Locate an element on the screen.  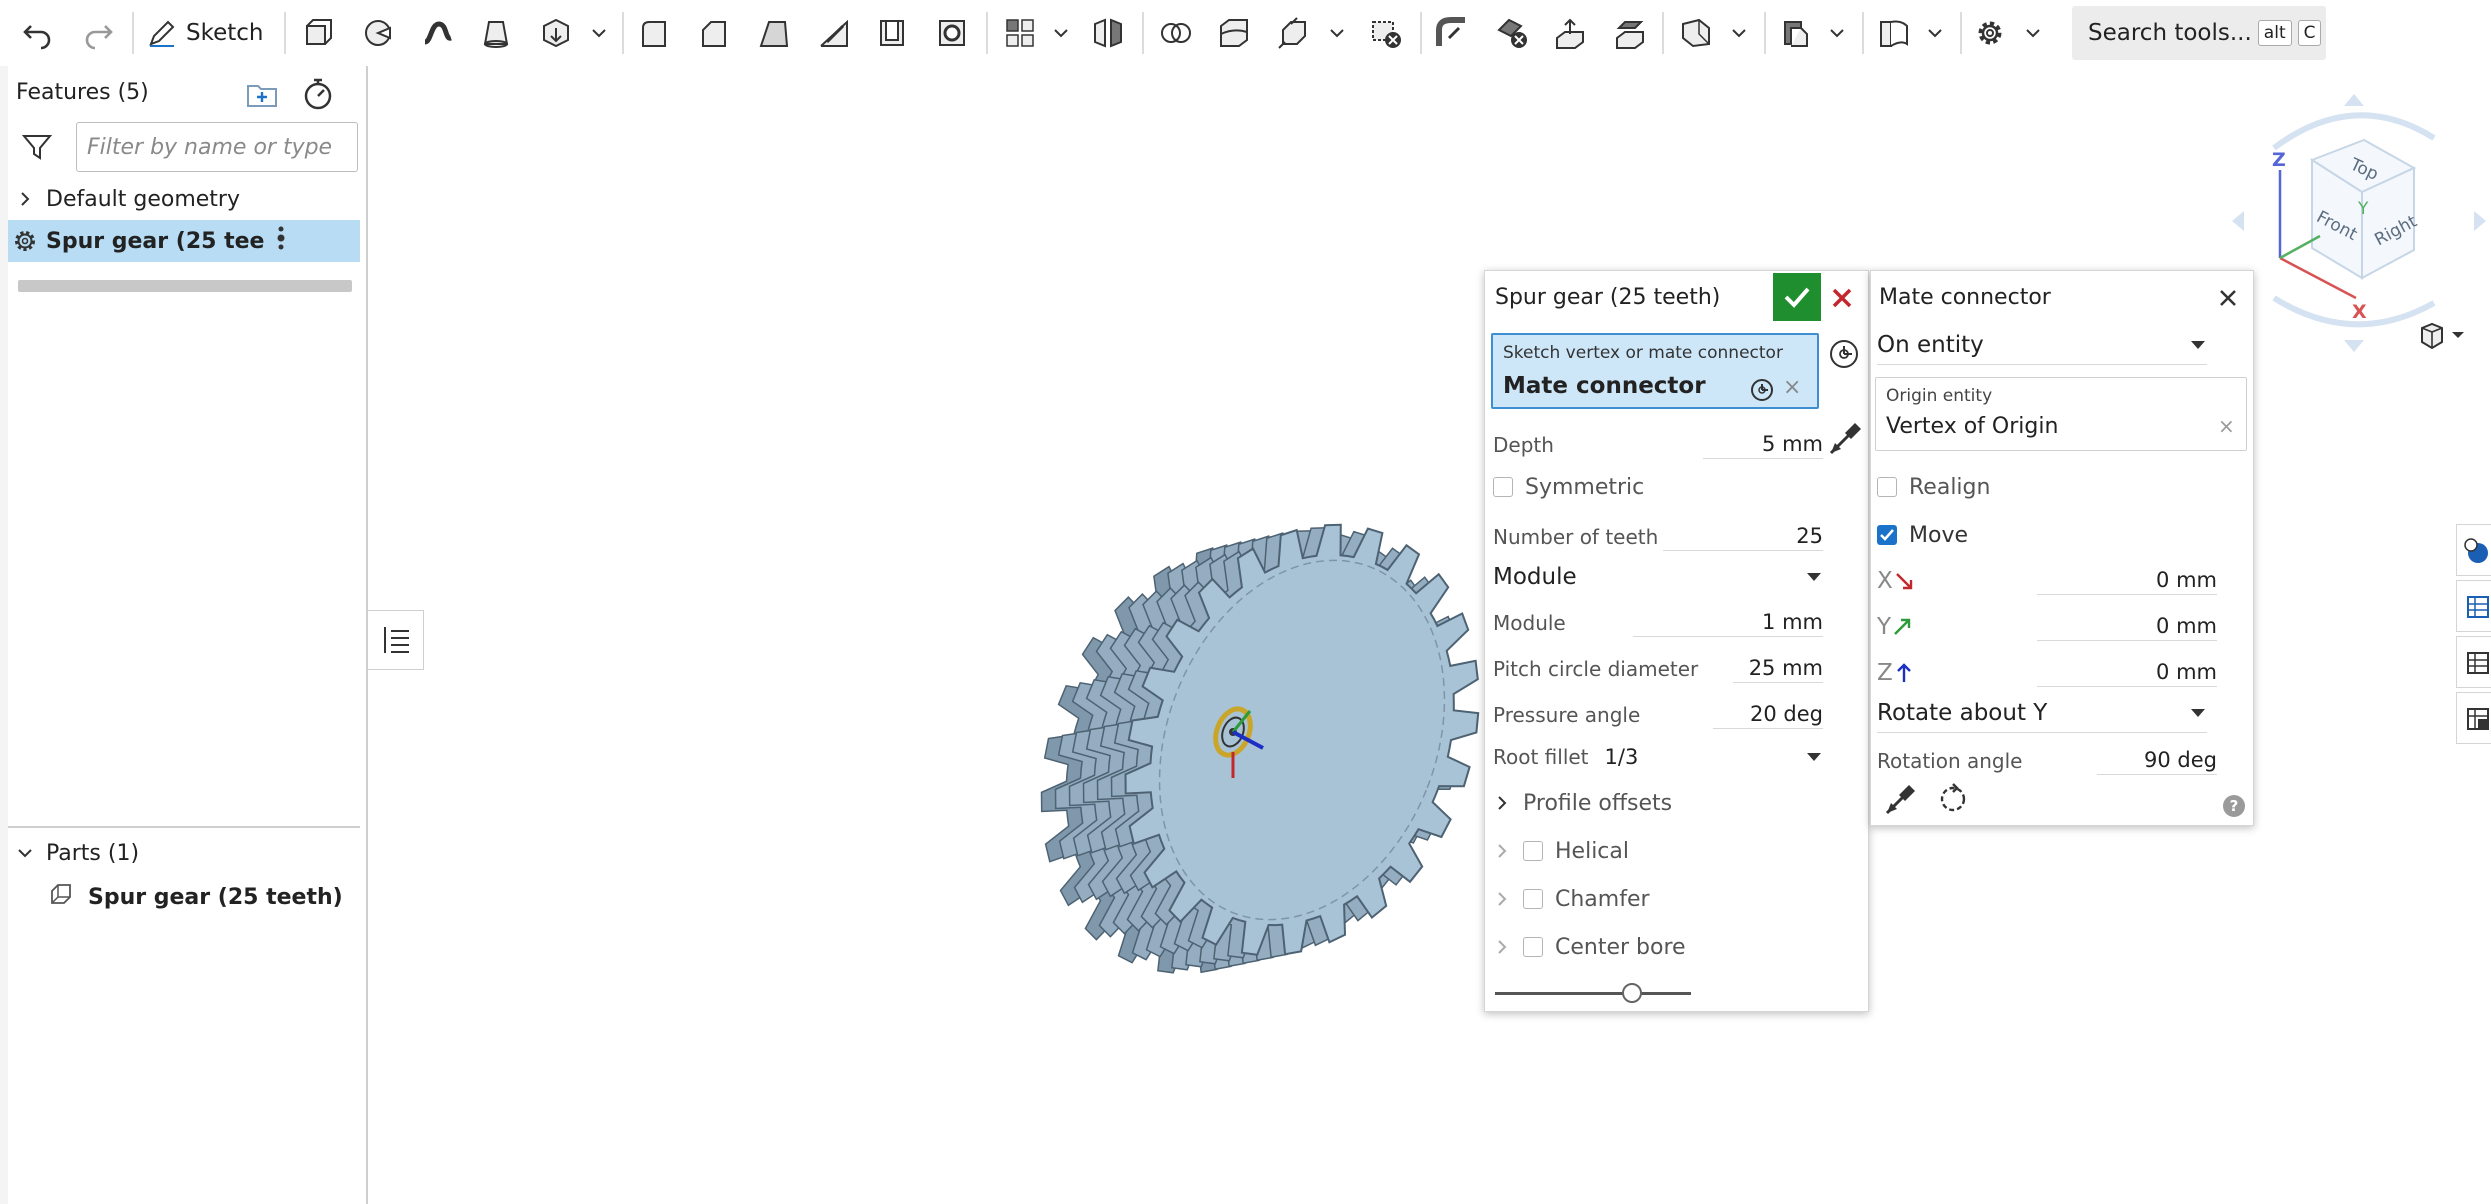
center-bore-section: Center bore is located at coordinates (1589, 947).